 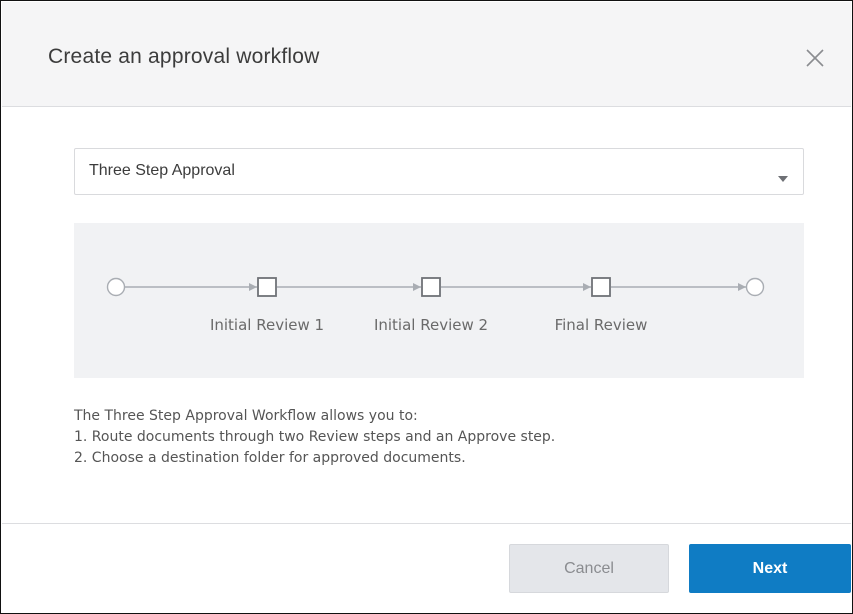 I want to click on dialog-title: Create an approval workflow, so click(x=184, y=56).